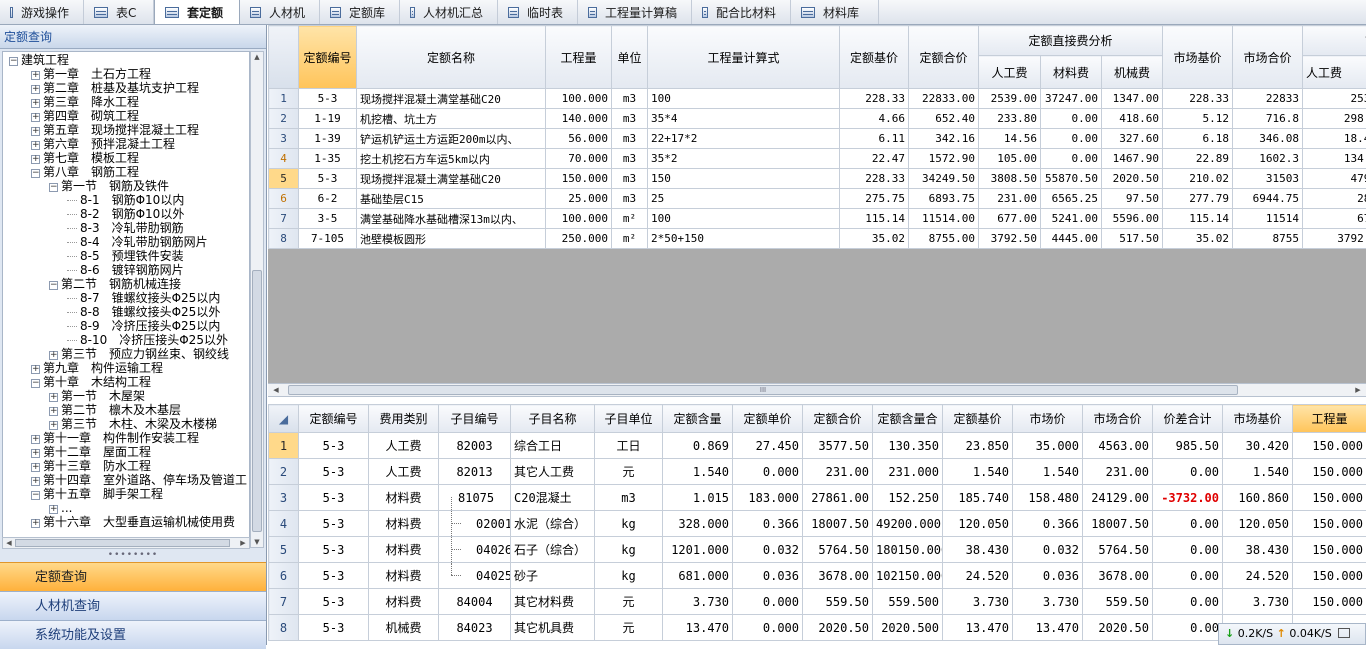  I want to click on tab-0: 游戏操作, so click(42, 12).